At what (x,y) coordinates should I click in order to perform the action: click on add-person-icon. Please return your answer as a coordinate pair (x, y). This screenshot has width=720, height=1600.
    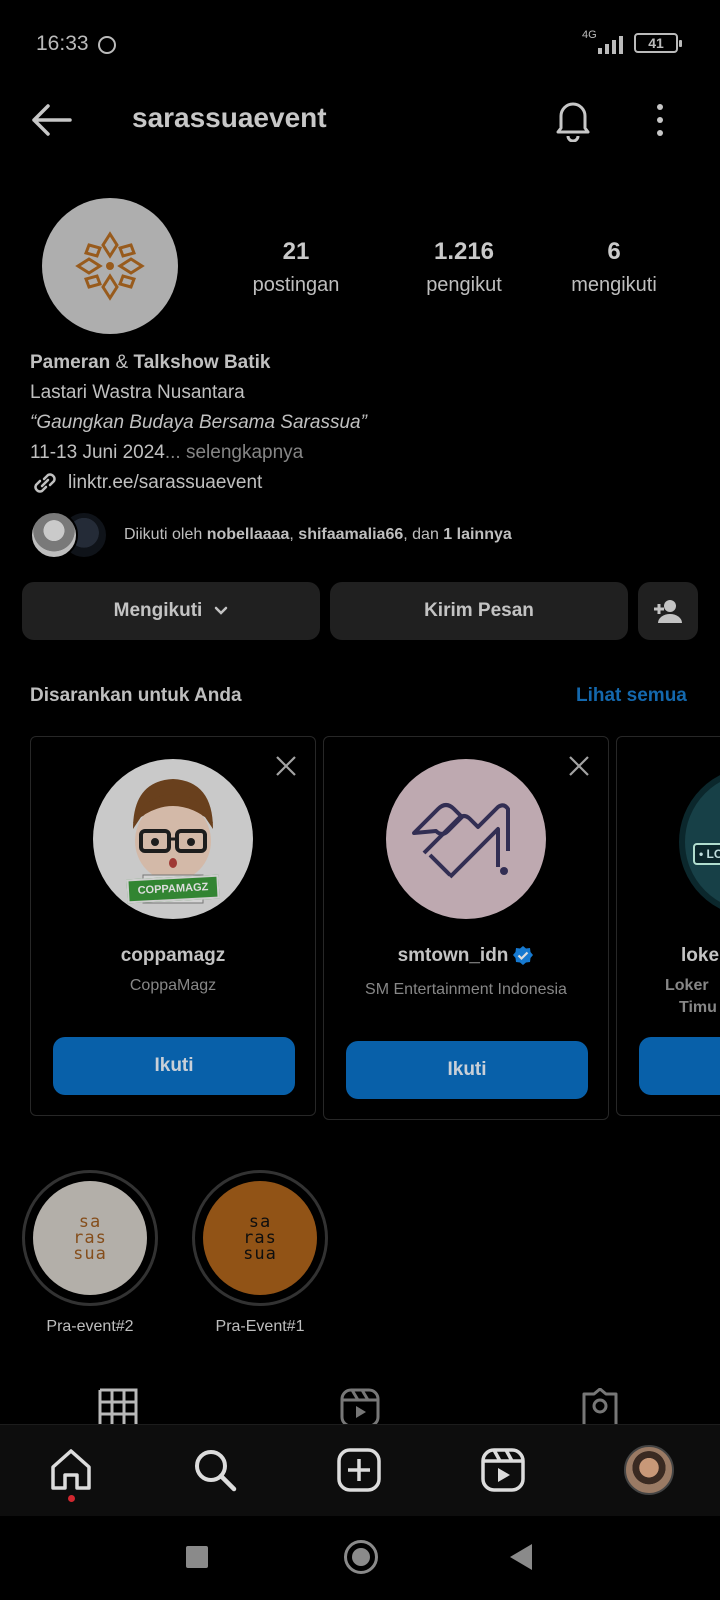
    Looking at the image, I should click on (668, 611).